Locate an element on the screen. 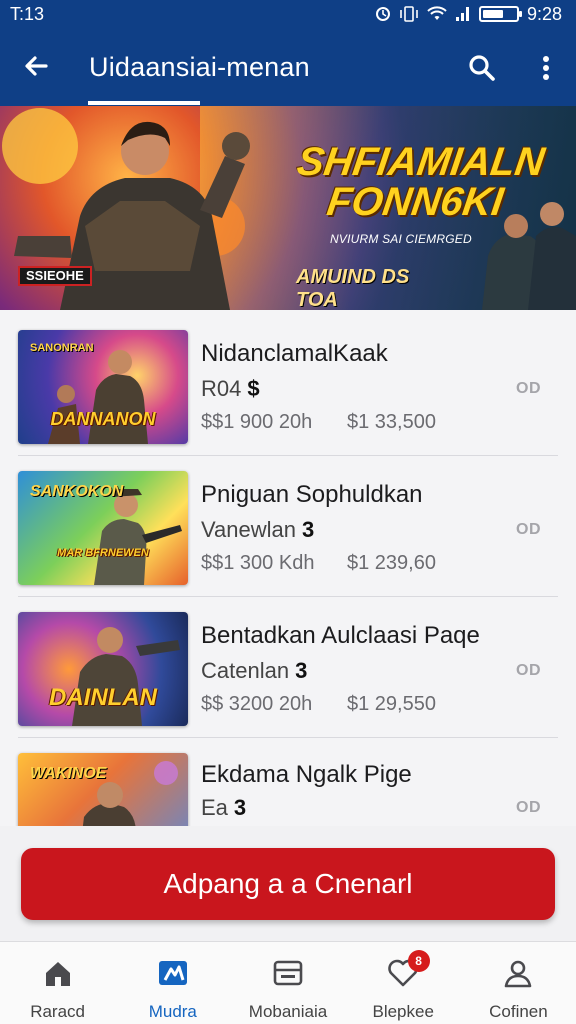 The height and width of the screenshot is (1024, 576). status-time-left: T:13 is located at coordinates (27, 13).